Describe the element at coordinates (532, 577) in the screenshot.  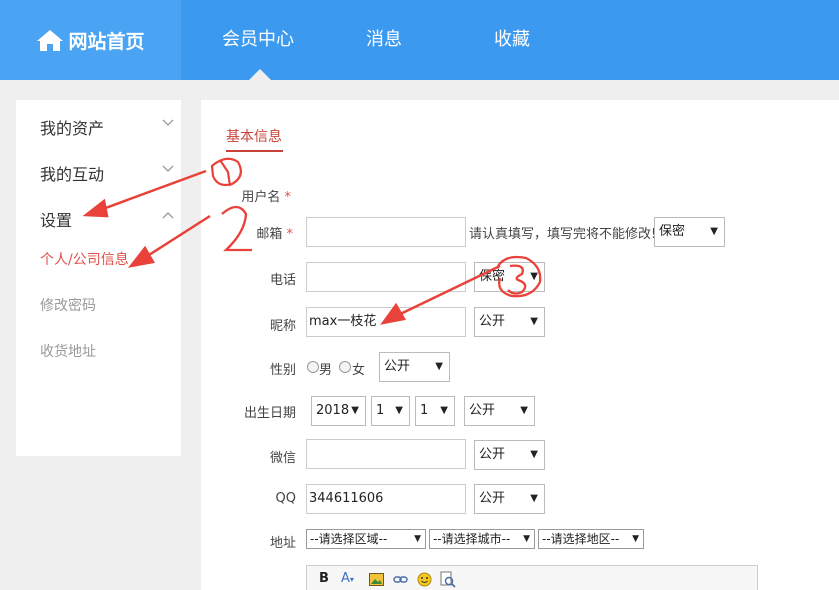
I see `rich-editor-toolbar: B A▾` at that location.